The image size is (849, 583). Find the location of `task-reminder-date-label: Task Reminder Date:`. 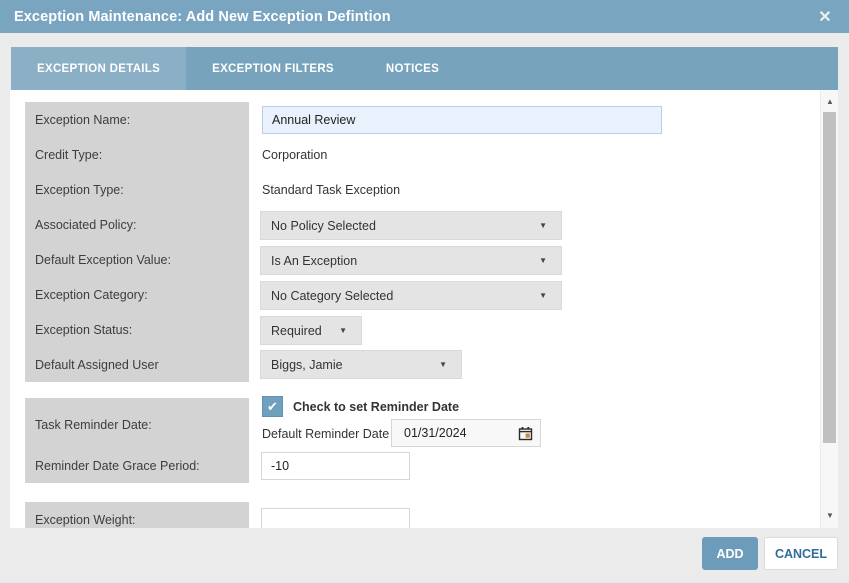

task-reminder-date-label: Task Reminder Date: is located at coordinates (93, 425).